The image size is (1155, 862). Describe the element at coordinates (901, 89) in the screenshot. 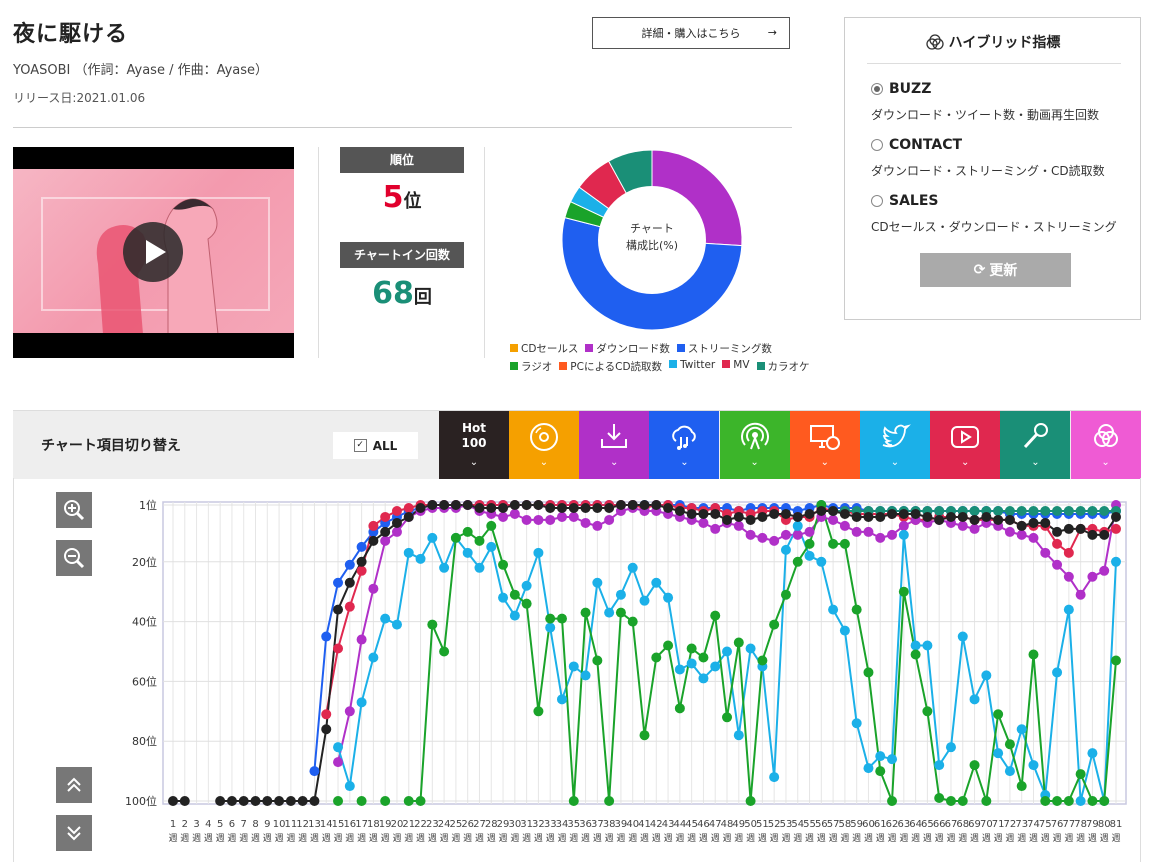

I see `hybrid-option-buzz: BUZZ` at that location.